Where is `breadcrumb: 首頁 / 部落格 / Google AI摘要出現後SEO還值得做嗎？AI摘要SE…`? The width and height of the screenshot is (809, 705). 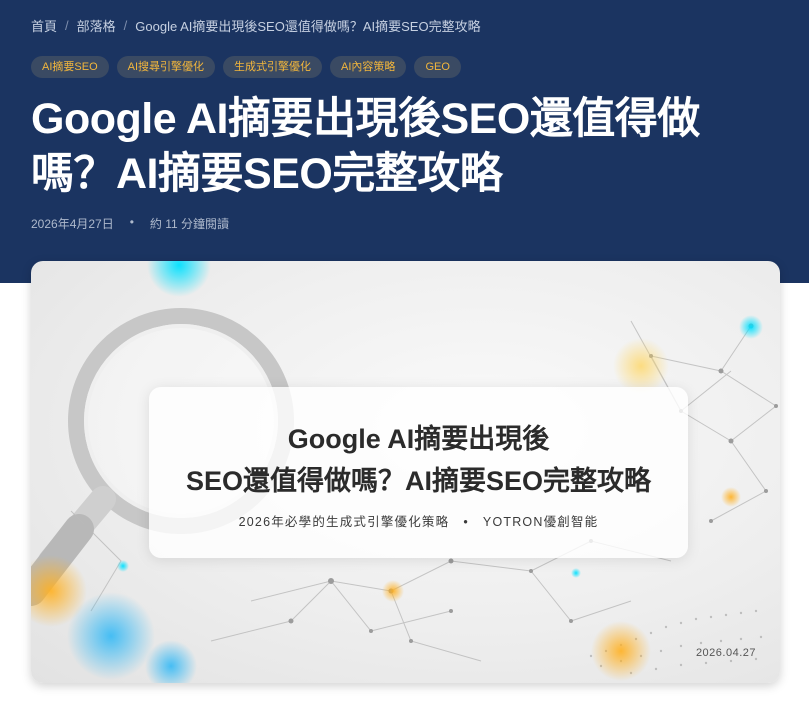
breadcrumb: 首頁 / 部落格 / Google AI摘要出現後SEO還值得做嗎？AI摘要SE… is located at coordinates (256, 25).